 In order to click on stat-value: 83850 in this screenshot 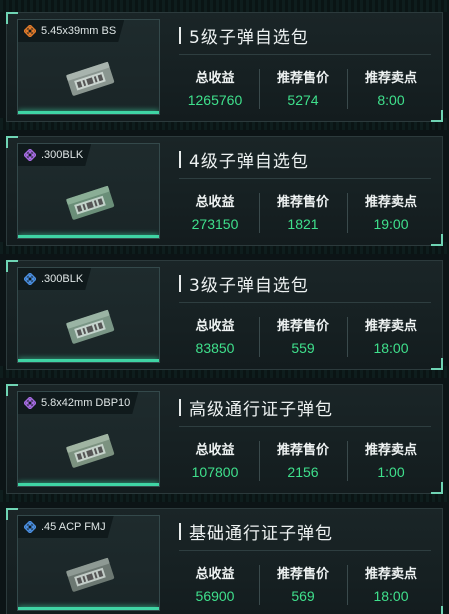, I will do `click(215, 348)`.